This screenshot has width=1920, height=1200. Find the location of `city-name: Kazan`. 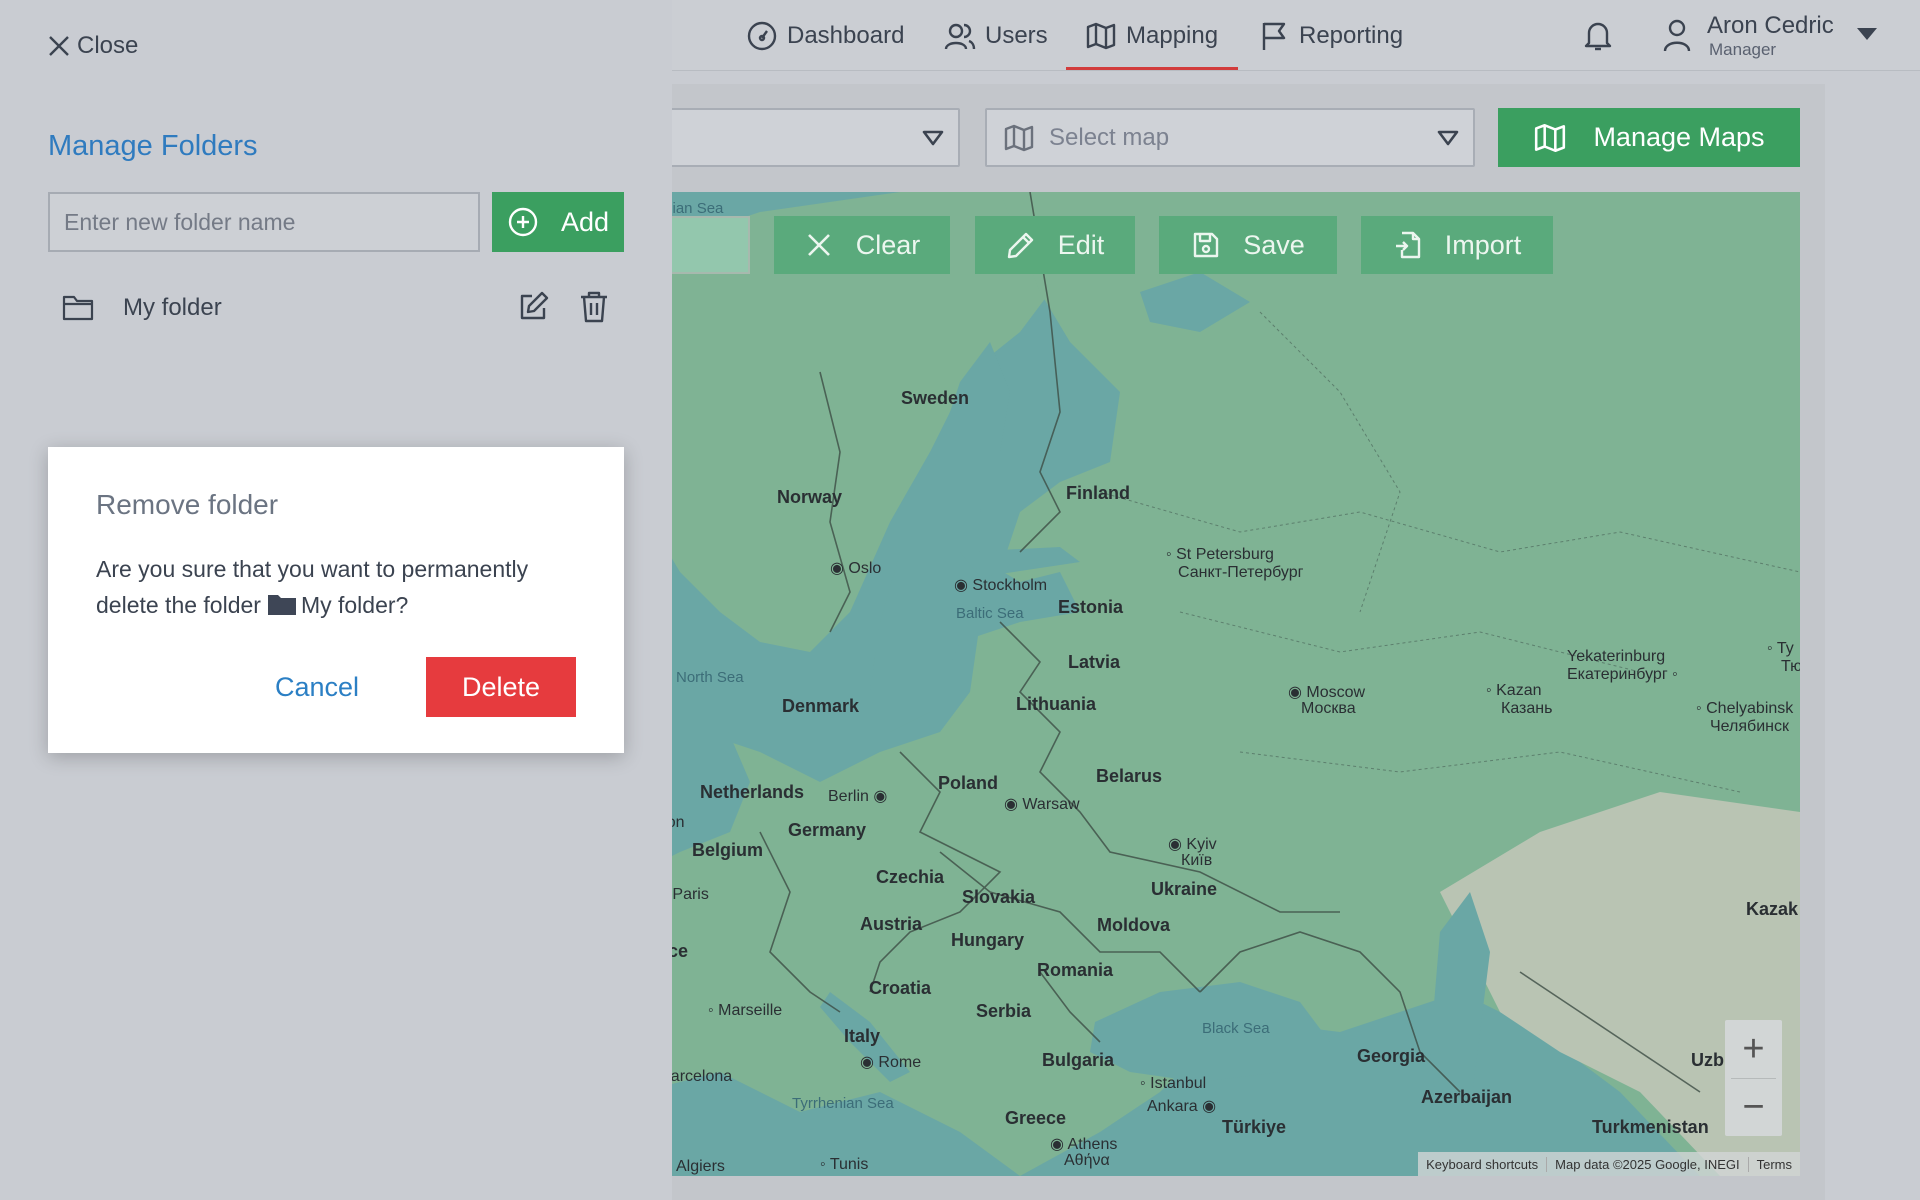

city-name: Kazan is located at coordinates (1519, 690).